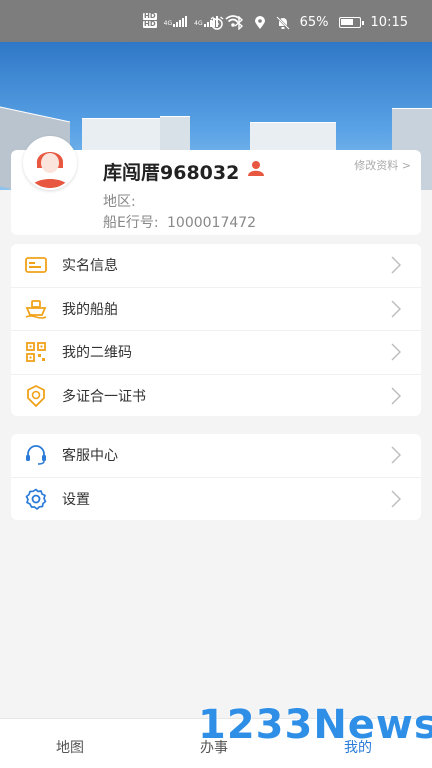 This screenshot has width=432, height=768. What do you see at coordinates (90, 309) in the screenshot?
I see `menu-label: 我的船舶` at bounding box center [90, 309].